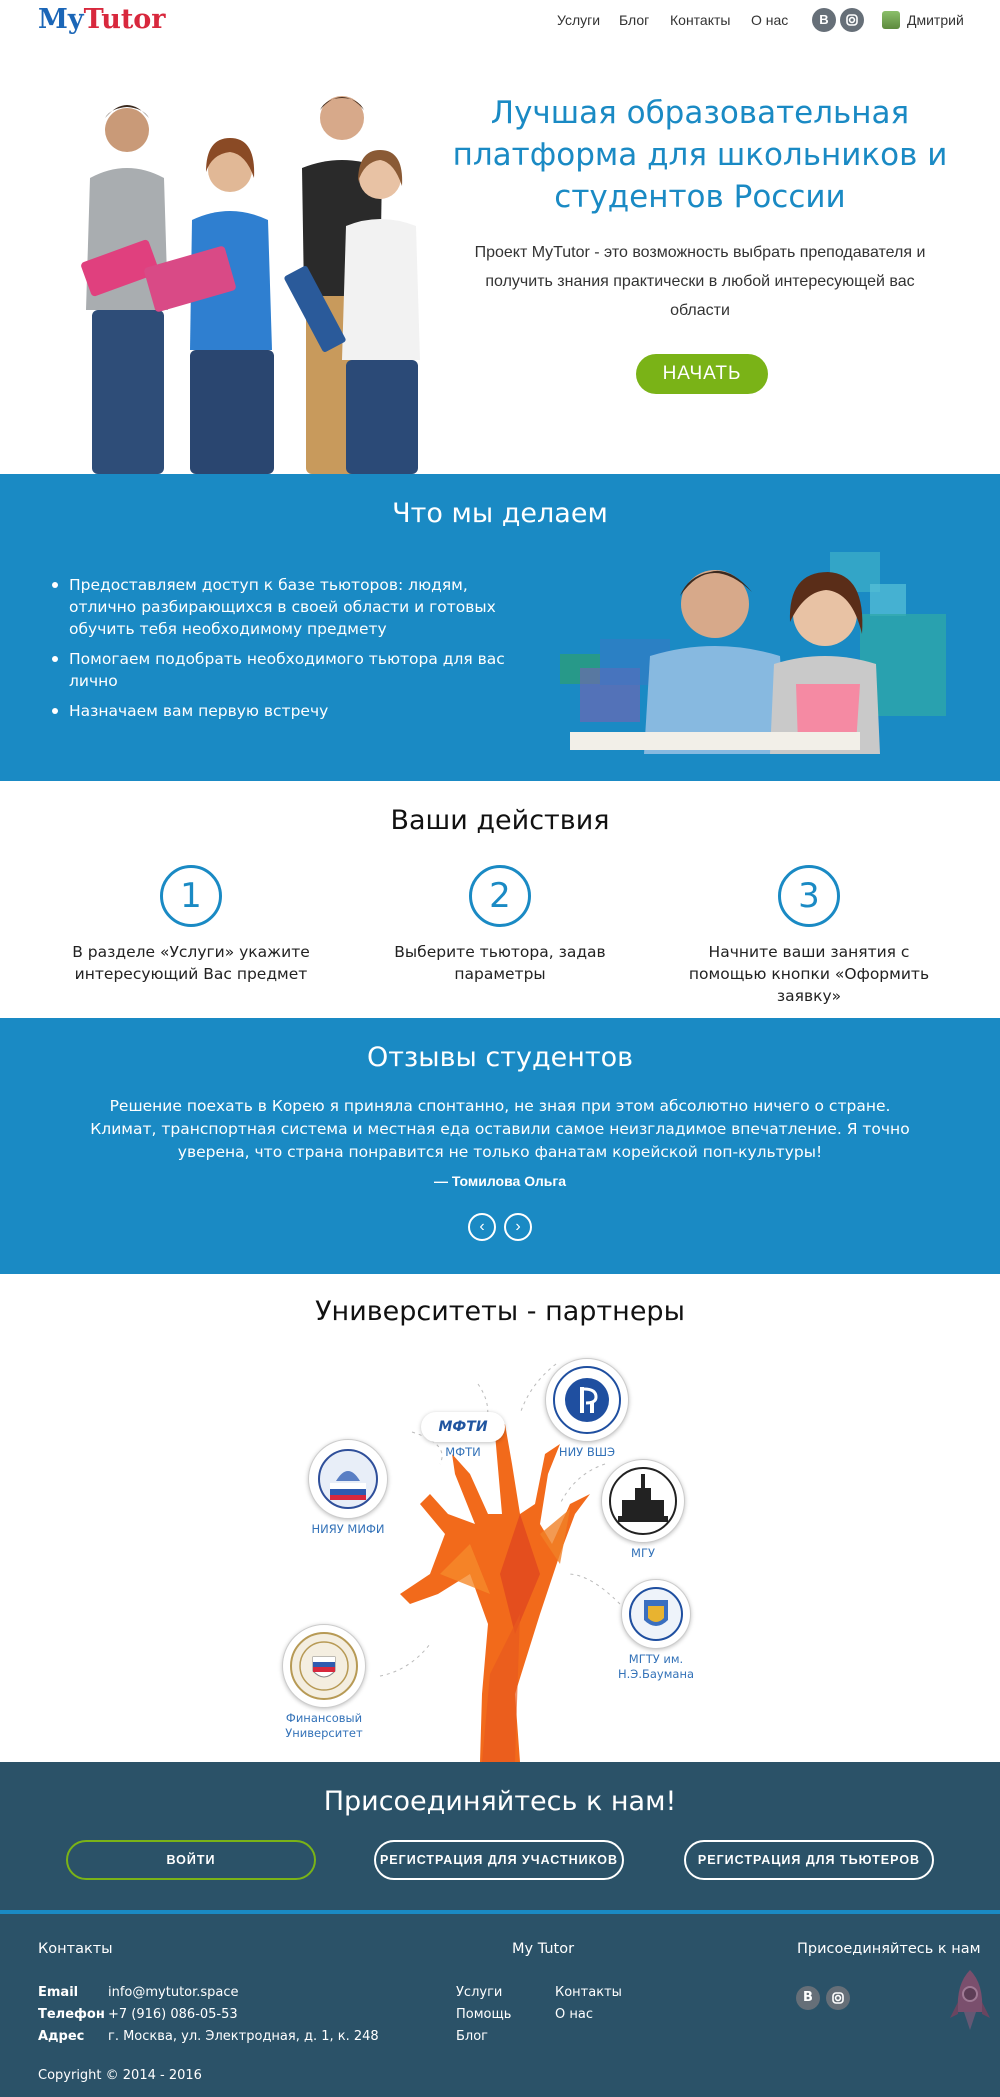  Describe the element at coordinates (588, 1992) in the screenshot. I see `footer-link-contacts: Контакты` at that location.